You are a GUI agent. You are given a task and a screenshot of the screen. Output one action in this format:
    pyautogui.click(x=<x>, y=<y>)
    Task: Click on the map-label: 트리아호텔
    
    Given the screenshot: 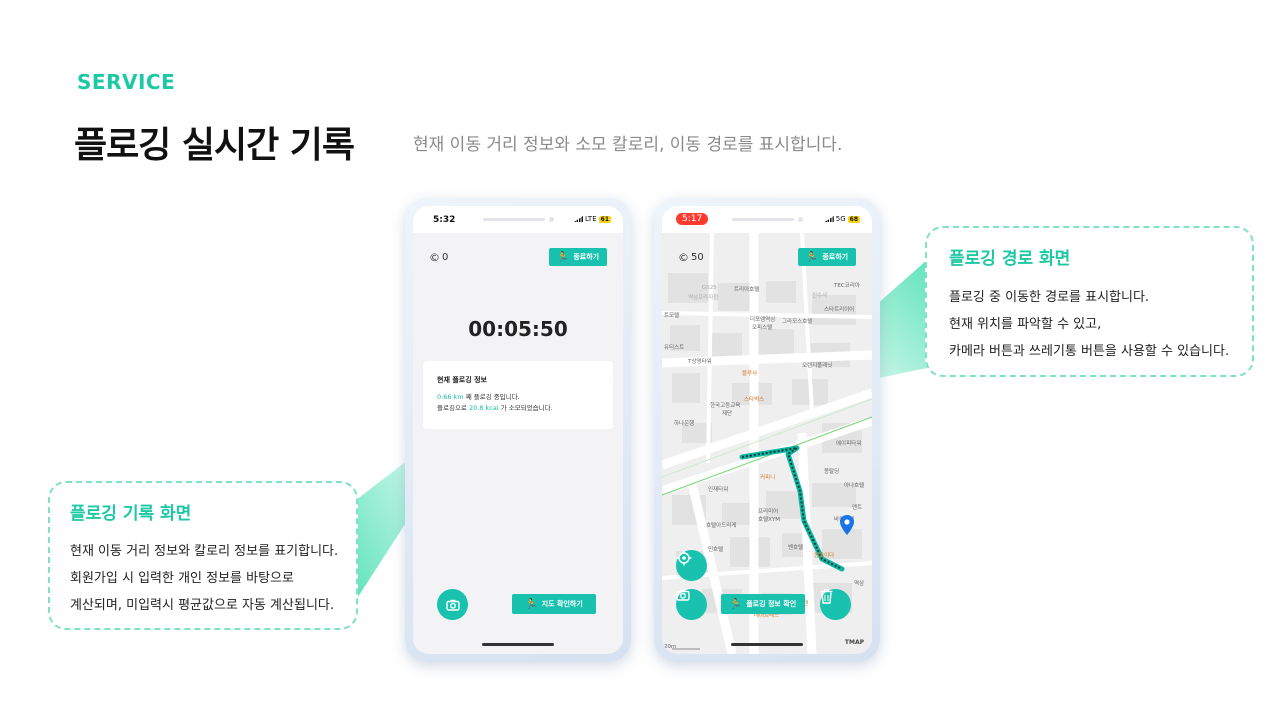 What is the action you would take?
    pyautogui.click(x=747, y=290)
    